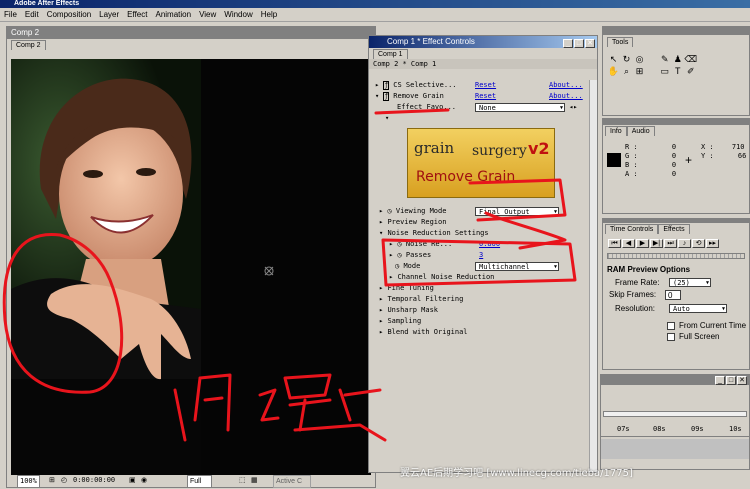  Describe the element at coordinates (375, 4) in the screenshot. I see `app-title-bar: Adobe After Effects` at that location.